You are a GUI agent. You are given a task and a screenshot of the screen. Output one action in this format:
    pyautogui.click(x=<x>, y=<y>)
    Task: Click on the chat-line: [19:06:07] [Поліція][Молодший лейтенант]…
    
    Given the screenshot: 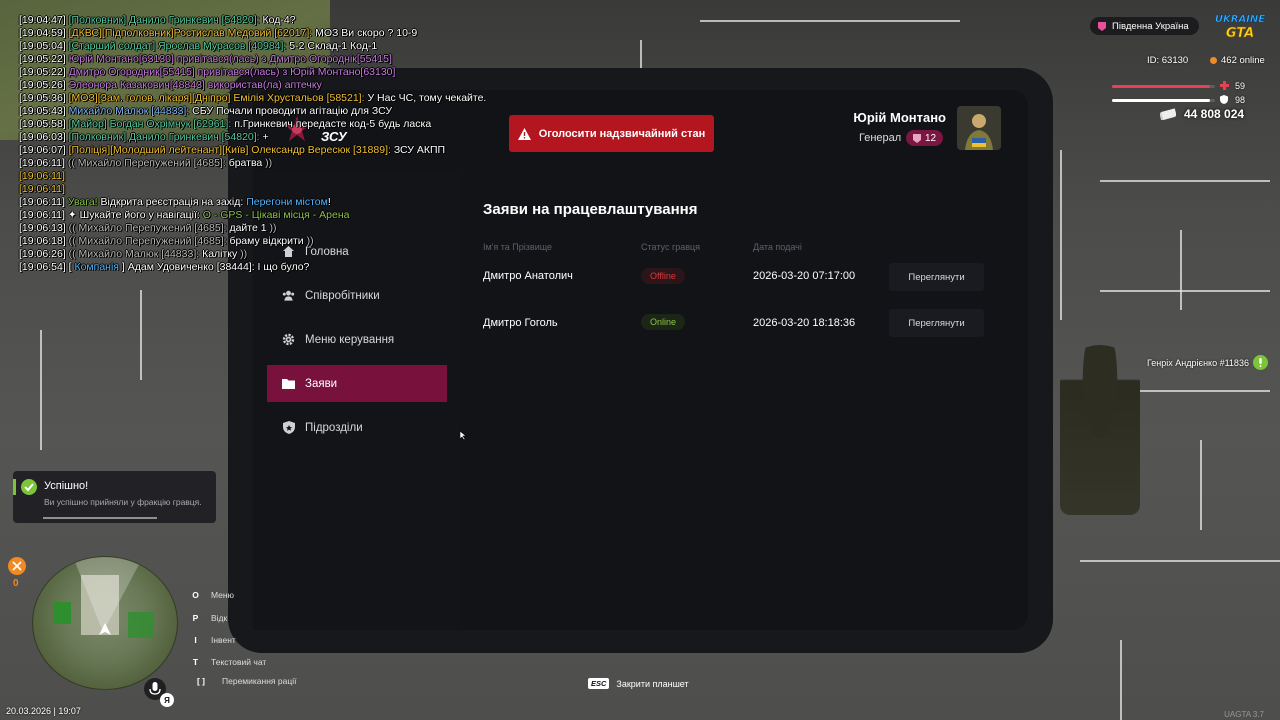 What is the action you would take?
    pyautogui.click(x=279, y=150)
    